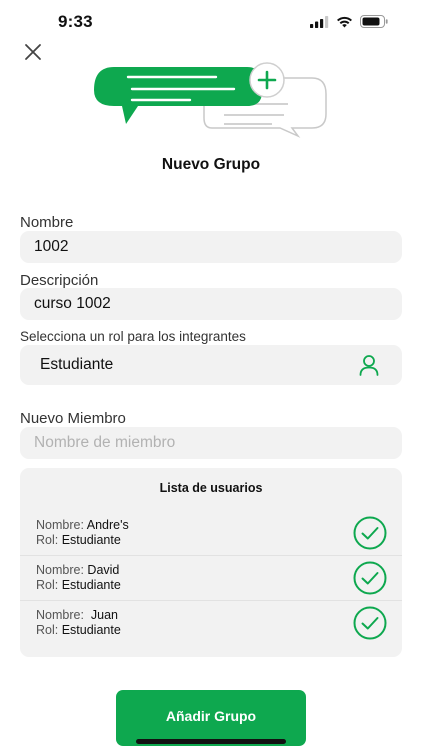  What do you see at coordinates (211, 488) in the screenshot?
I see `user-list-title: Lista de usuarios` at bounding box center [211, 488].